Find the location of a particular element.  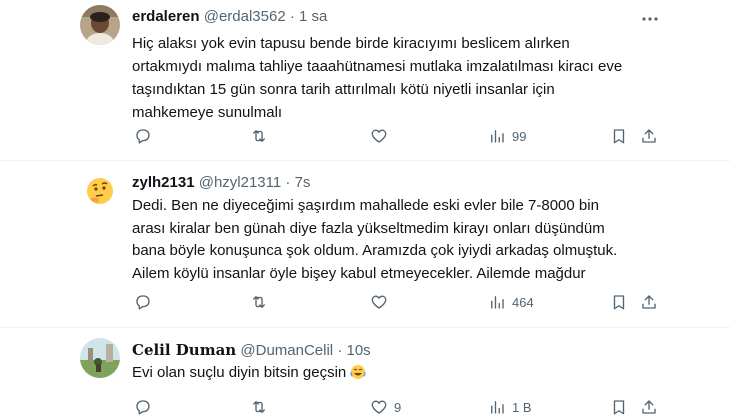

action-bar: 464 is located at coordinates (397, 302).